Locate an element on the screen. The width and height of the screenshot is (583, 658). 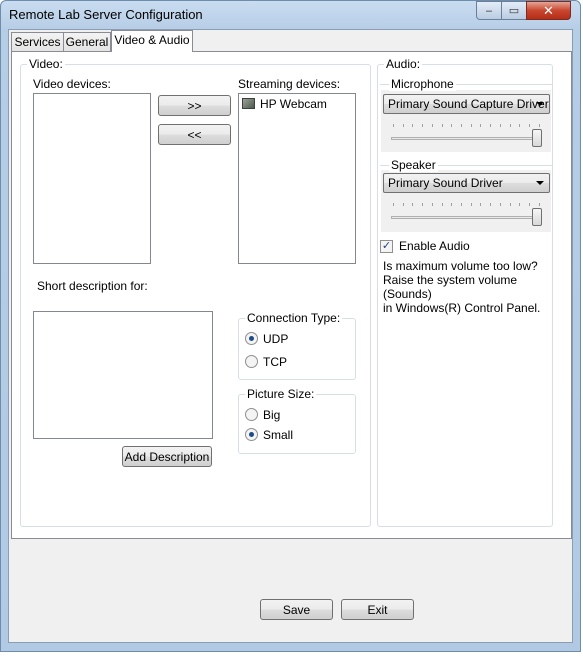
microphone-driver-select: Primary Sound Capture Driver is located at coordinates (466, 104).